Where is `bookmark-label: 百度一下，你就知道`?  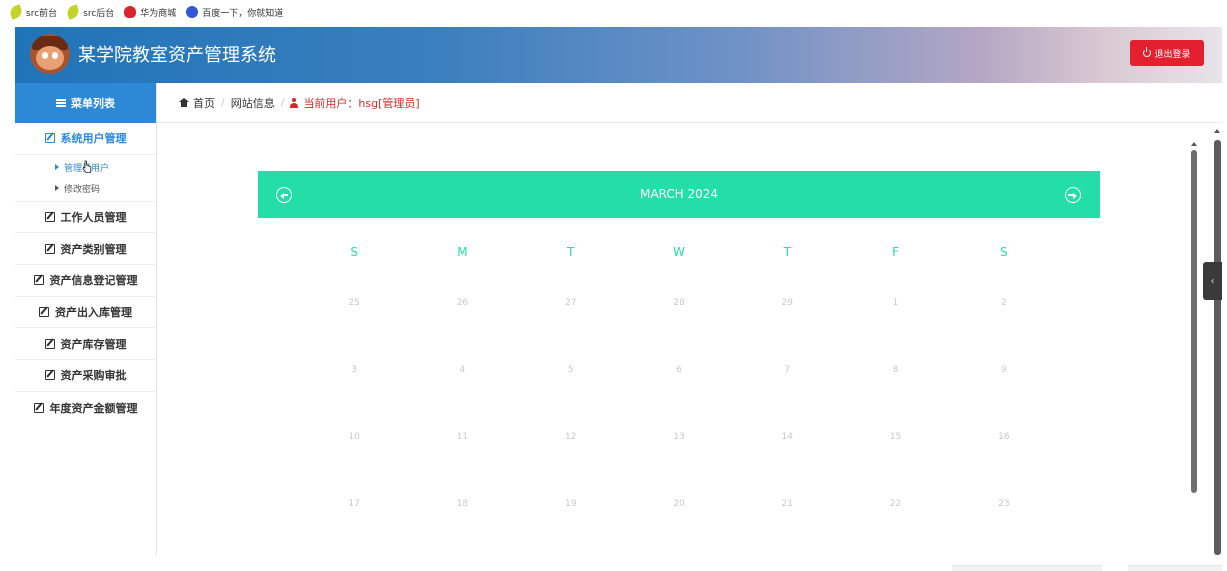
bookmark-label: 百度一下，你就知道 is located at coordinates (243, 13).